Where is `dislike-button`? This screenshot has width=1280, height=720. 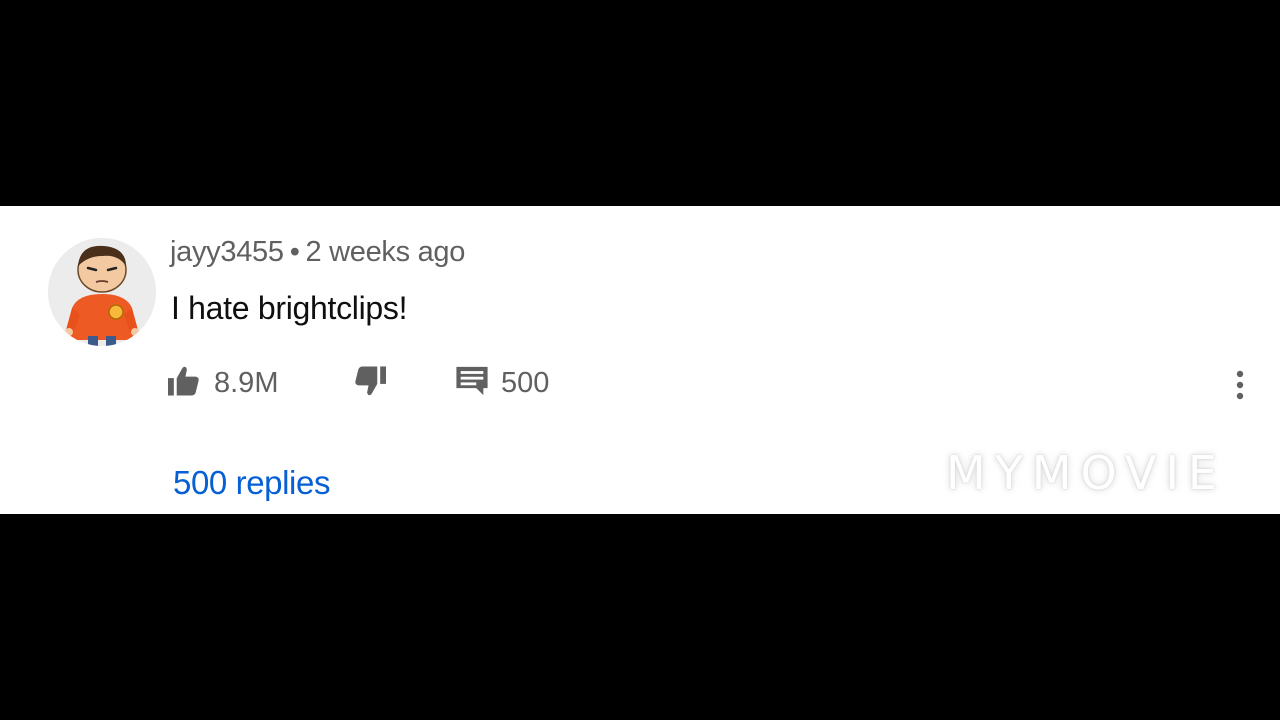 dislike-button is located at coordinates (370, 383).